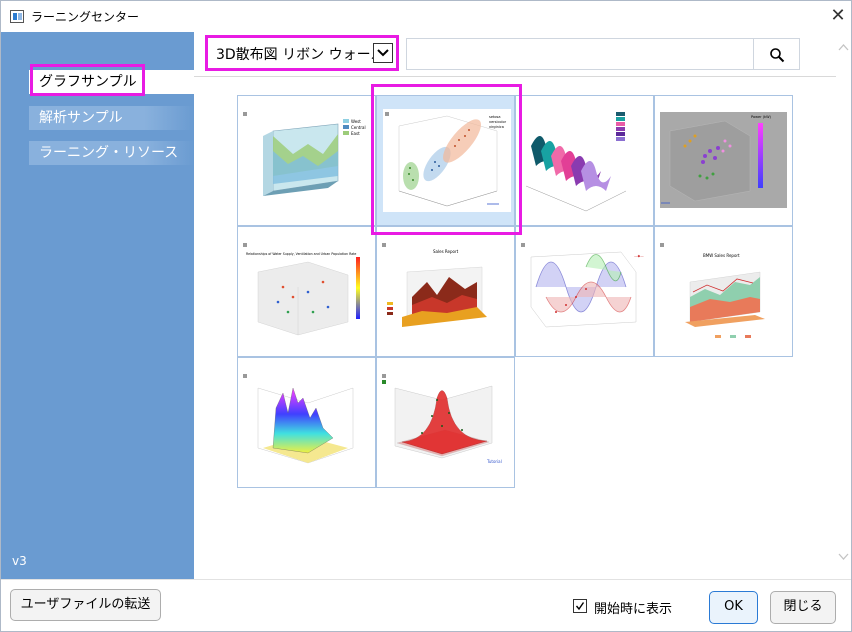 The width and height of the screenshot is (852, 632). What do you see at coordinates (81, 118) in the screenshot?
I see `sidebar-item-label: 解析サンプル` at bounding box center [81, 118].